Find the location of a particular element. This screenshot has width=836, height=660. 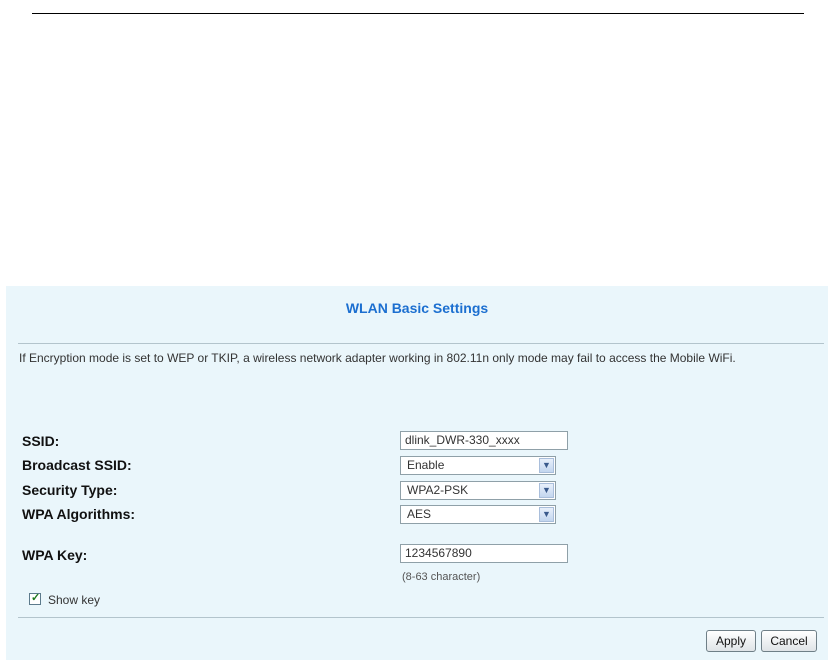

broadcast-ssid-select: Enable ▼ is located at coordinates (478, 465).